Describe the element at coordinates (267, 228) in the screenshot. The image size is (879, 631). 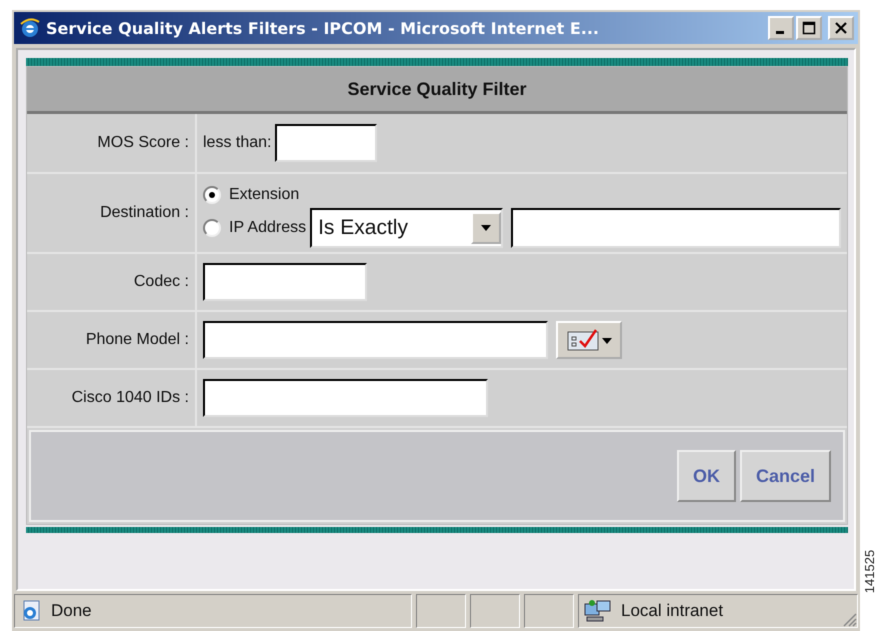
I see `radio-label: IP Address` at that location.